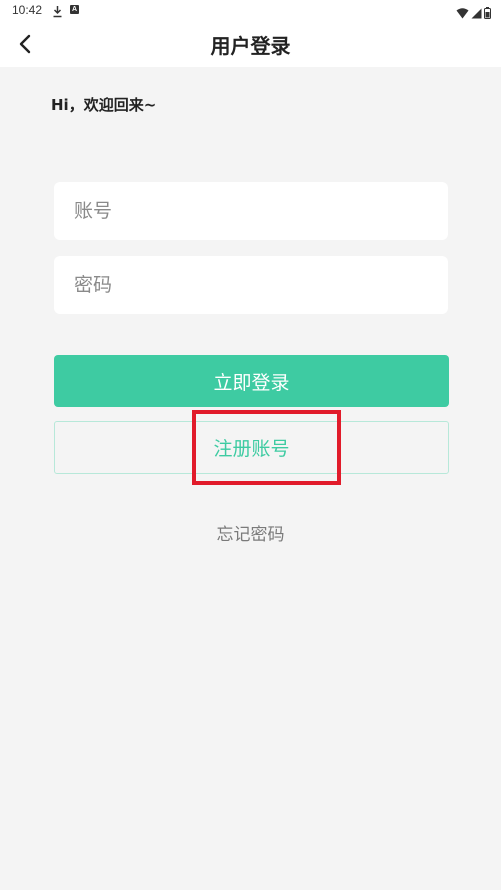 This screenshot has height=890, width=501. Describe the element at coordinates (250, 11) in the screenshot. I see `status-bar: 10:42 A` at that location.